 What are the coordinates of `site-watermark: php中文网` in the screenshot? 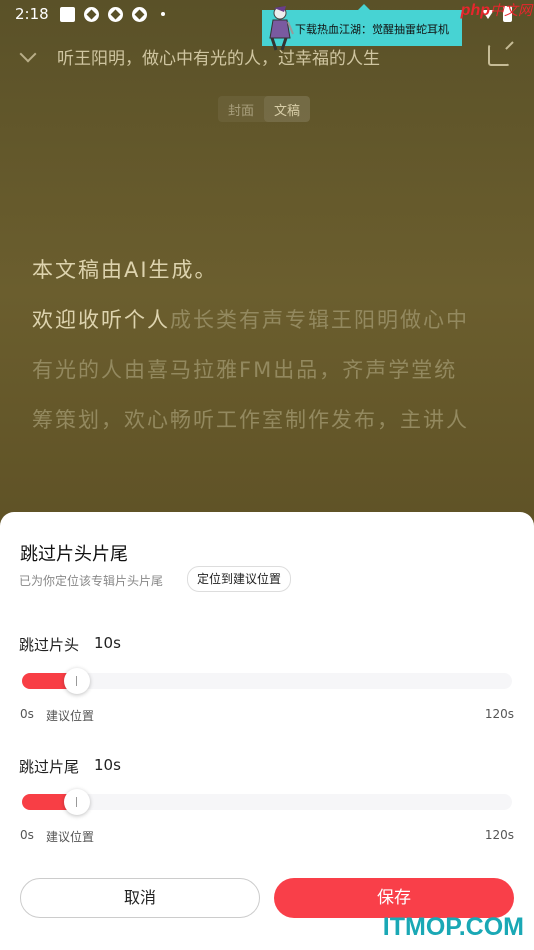 It's located at (496, 10).